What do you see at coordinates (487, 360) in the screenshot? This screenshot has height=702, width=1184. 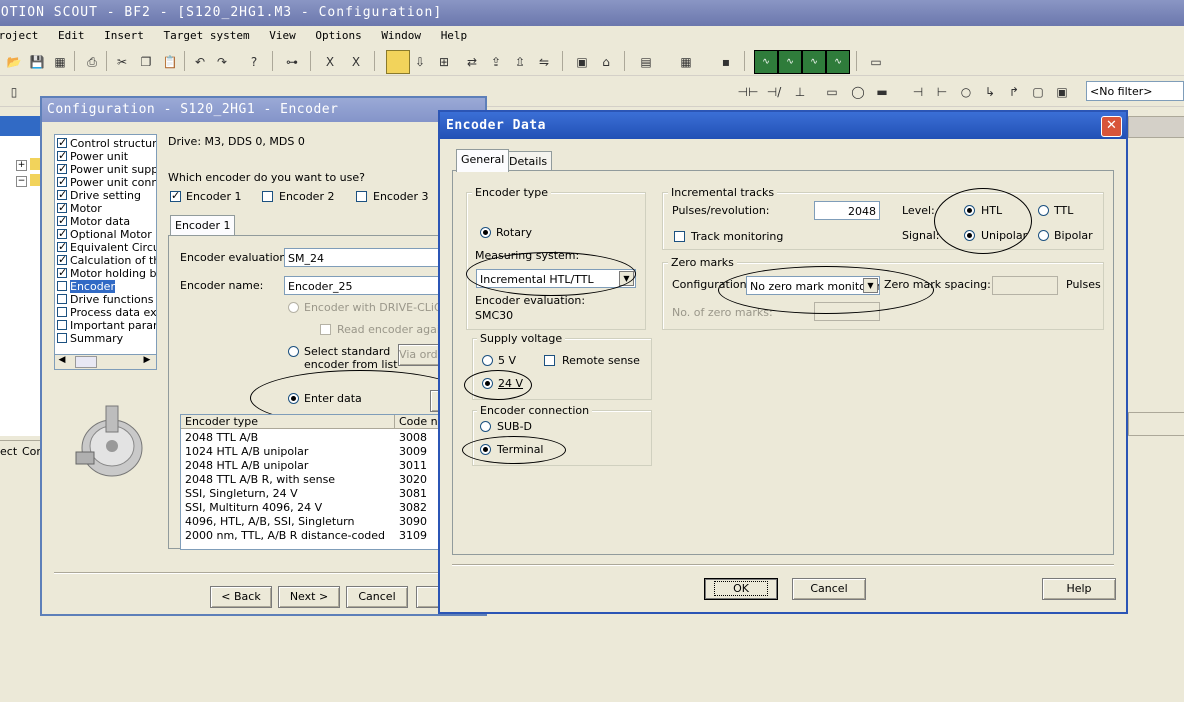 I see `supply-5v-radio` at bounding box center [487, 360].